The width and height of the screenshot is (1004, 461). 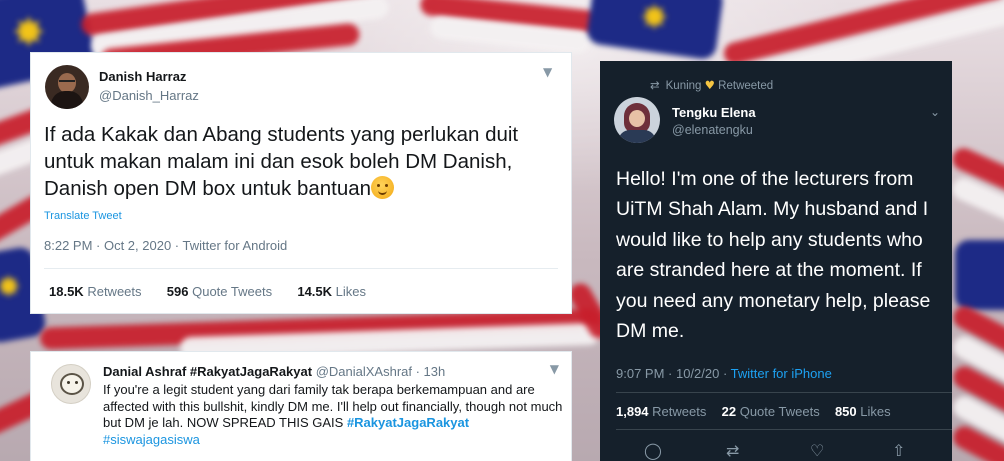 I want to click on quotes-count: 22, so click(x=729, y=411).